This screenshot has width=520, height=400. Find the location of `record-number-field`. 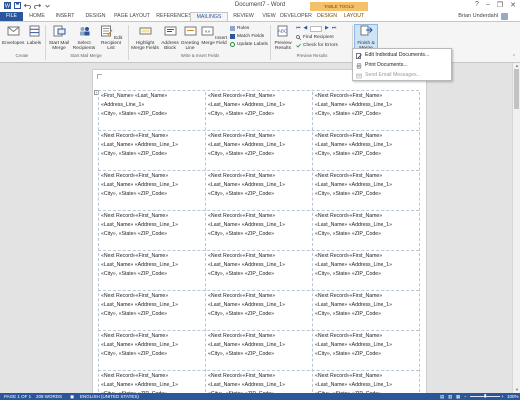

record-number-field is located at coordinates (316, 28).